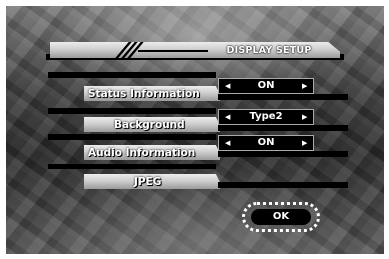 The width and height of the screenshot is (389, 259). I want to click on title-divider, so click(173, 51).